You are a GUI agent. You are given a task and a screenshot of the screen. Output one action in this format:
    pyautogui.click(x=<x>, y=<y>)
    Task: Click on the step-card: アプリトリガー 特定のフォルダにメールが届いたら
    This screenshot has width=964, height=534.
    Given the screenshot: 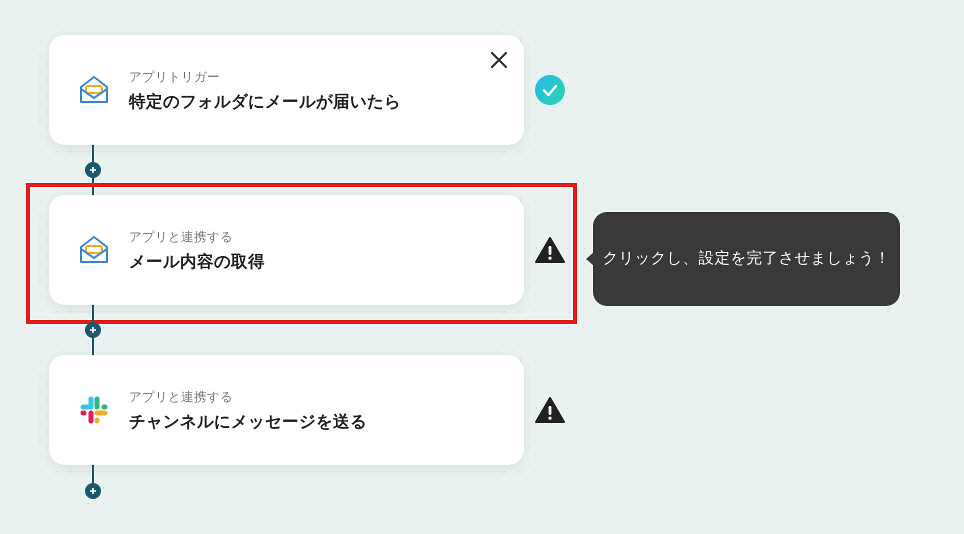 What is the action you would take?
    pyautogui.click(x=286, y=90)
    